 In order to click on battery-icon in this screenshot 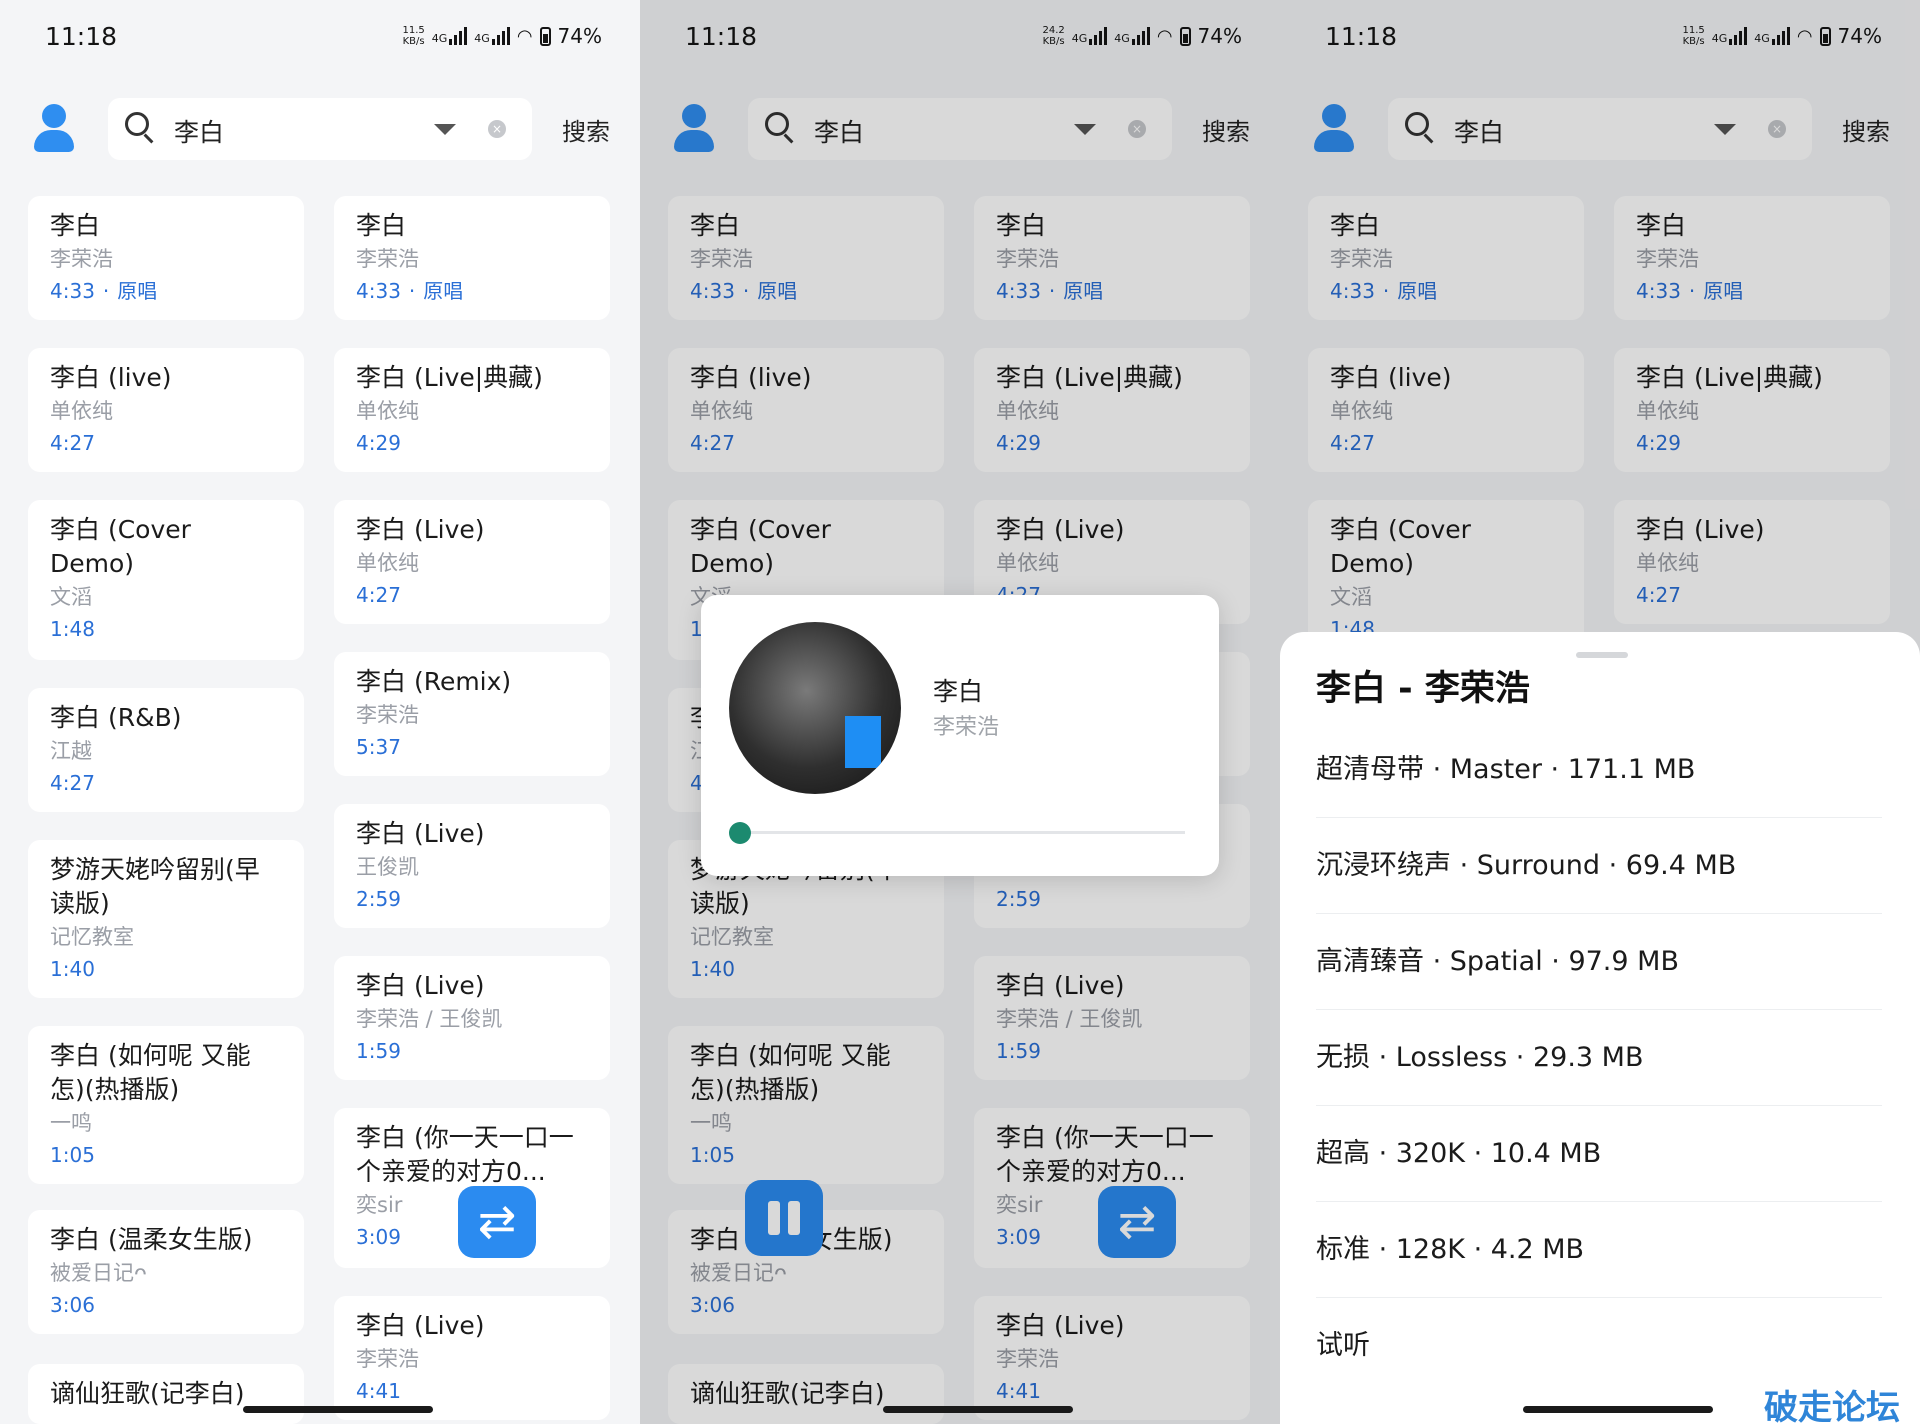, I will do `click(545, 36)`.